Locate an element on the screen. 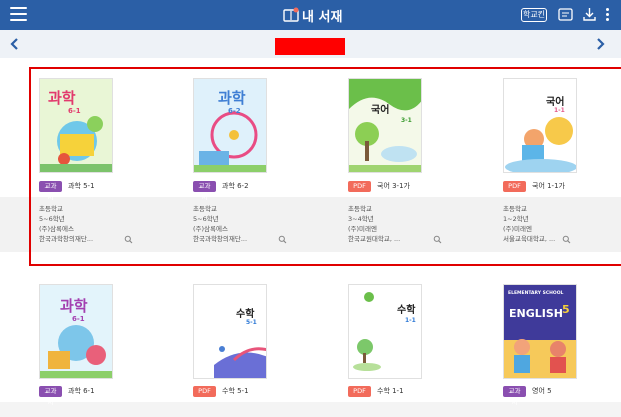  book-label: 교과서 영어 5 is located at coordinates (527, 395).